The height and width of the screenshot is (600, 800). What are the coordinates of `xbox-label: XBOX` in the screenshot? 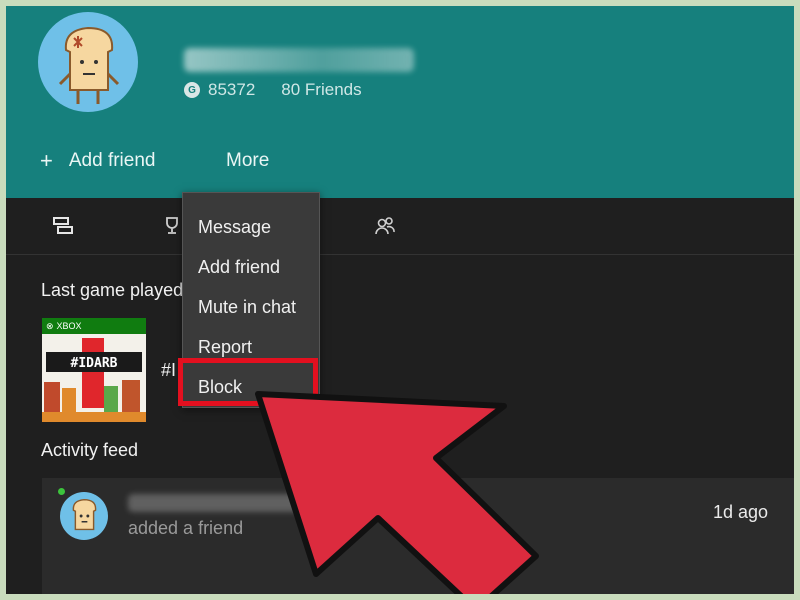 It's located at (69, 326).